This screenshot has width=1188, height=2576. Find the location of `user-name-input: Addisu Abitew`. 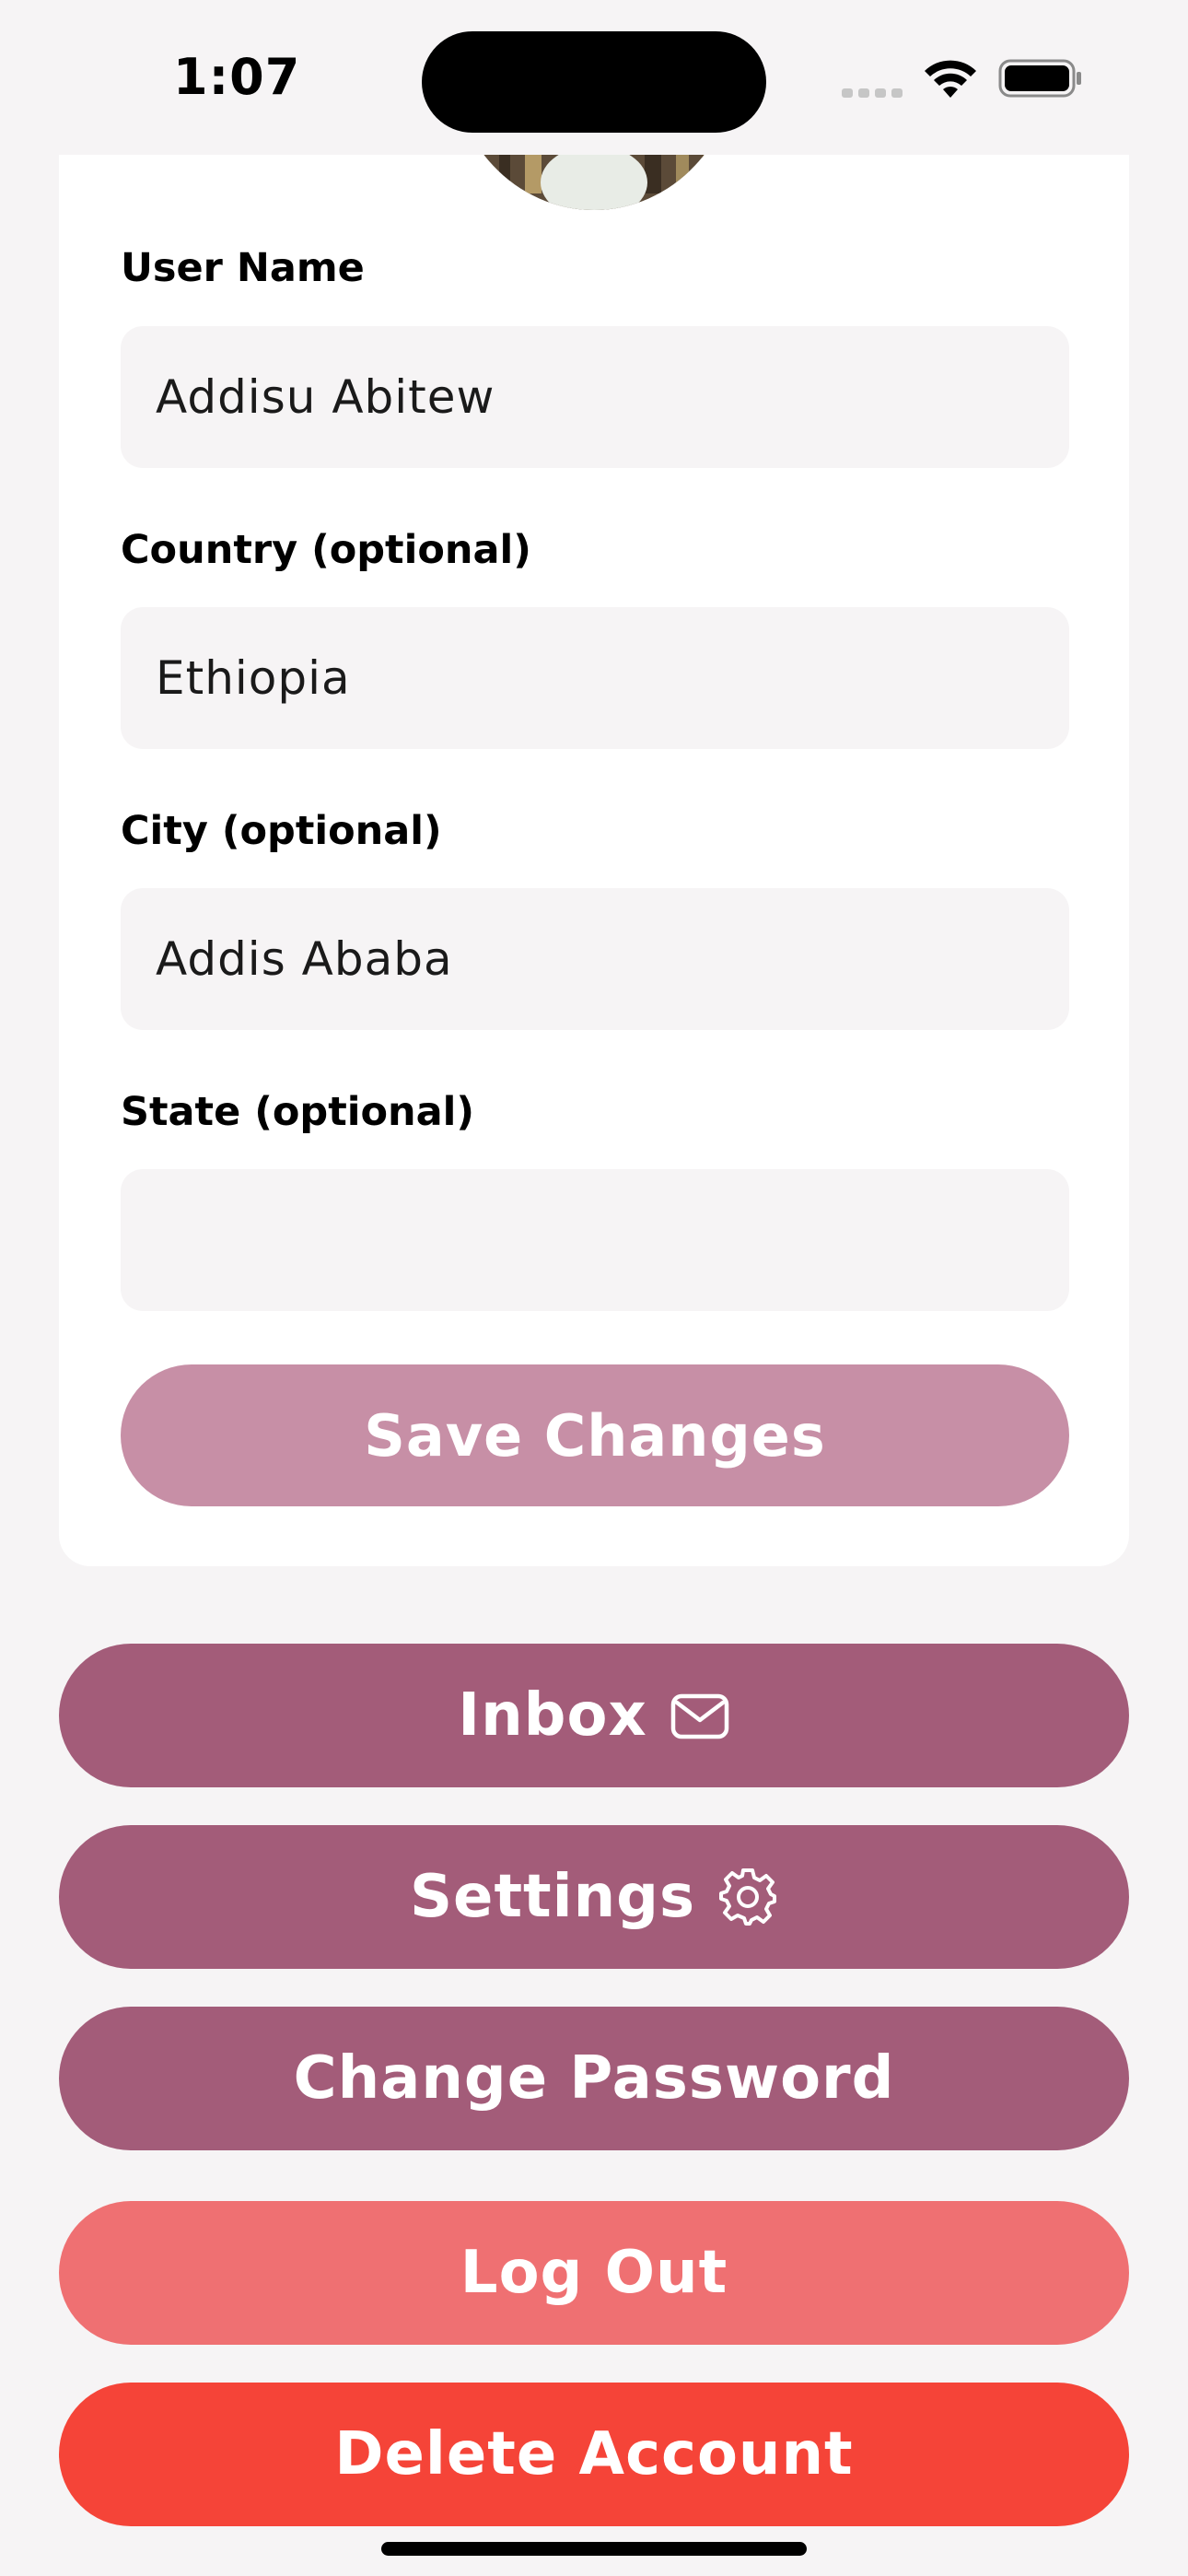

user-name-input: Addisu Abitew is located at coordinates (595, 397).